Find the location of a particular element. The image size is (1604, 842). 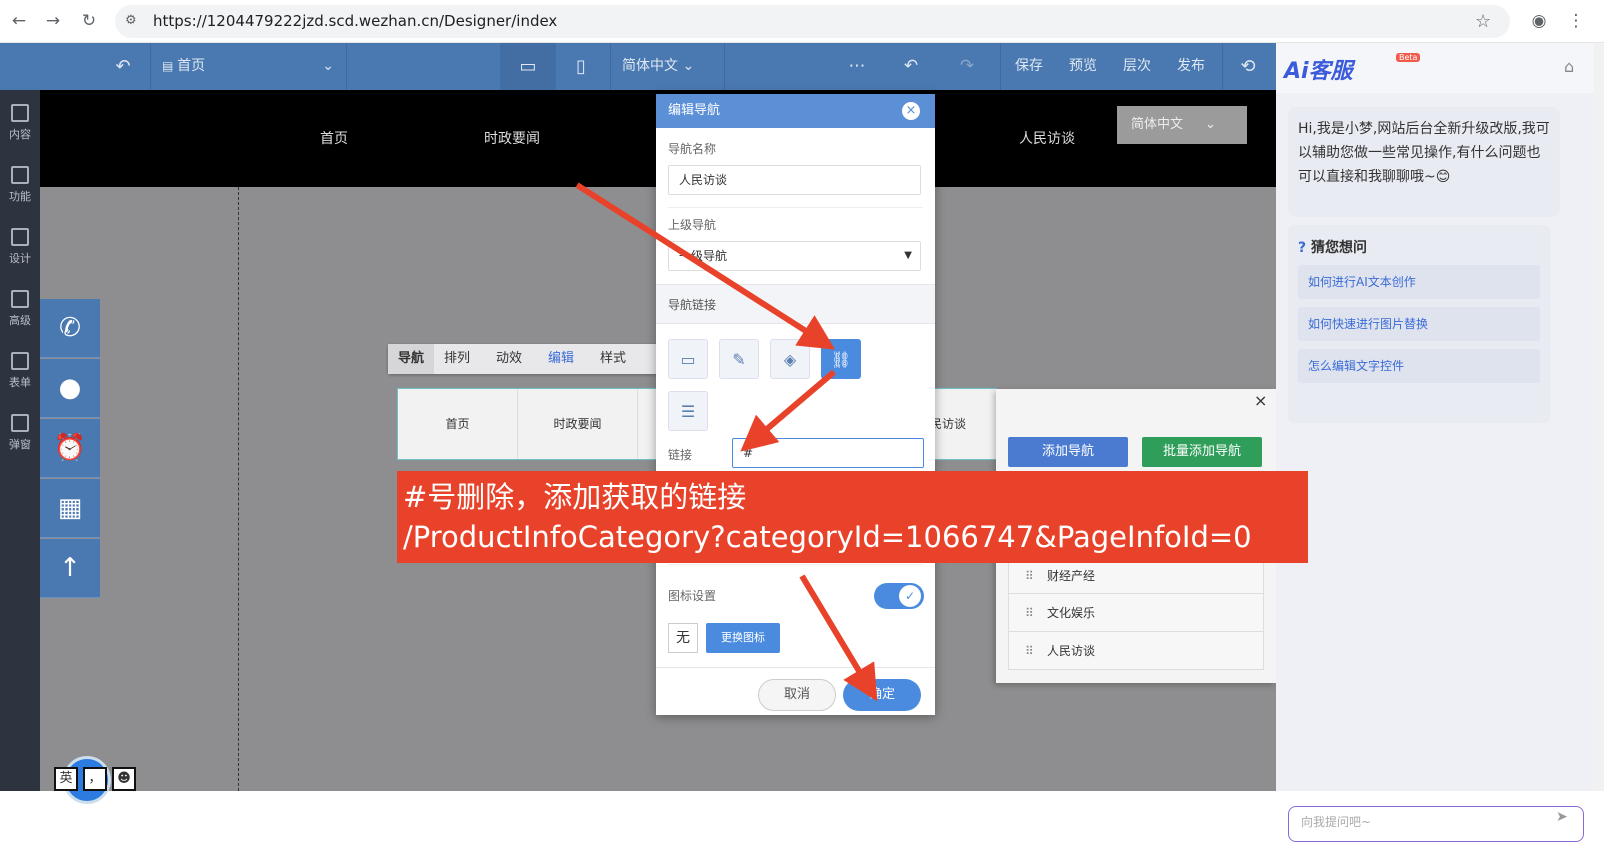

ai-question-item: 如何快速进行图片替换 is located at coordinates (1419, 324).